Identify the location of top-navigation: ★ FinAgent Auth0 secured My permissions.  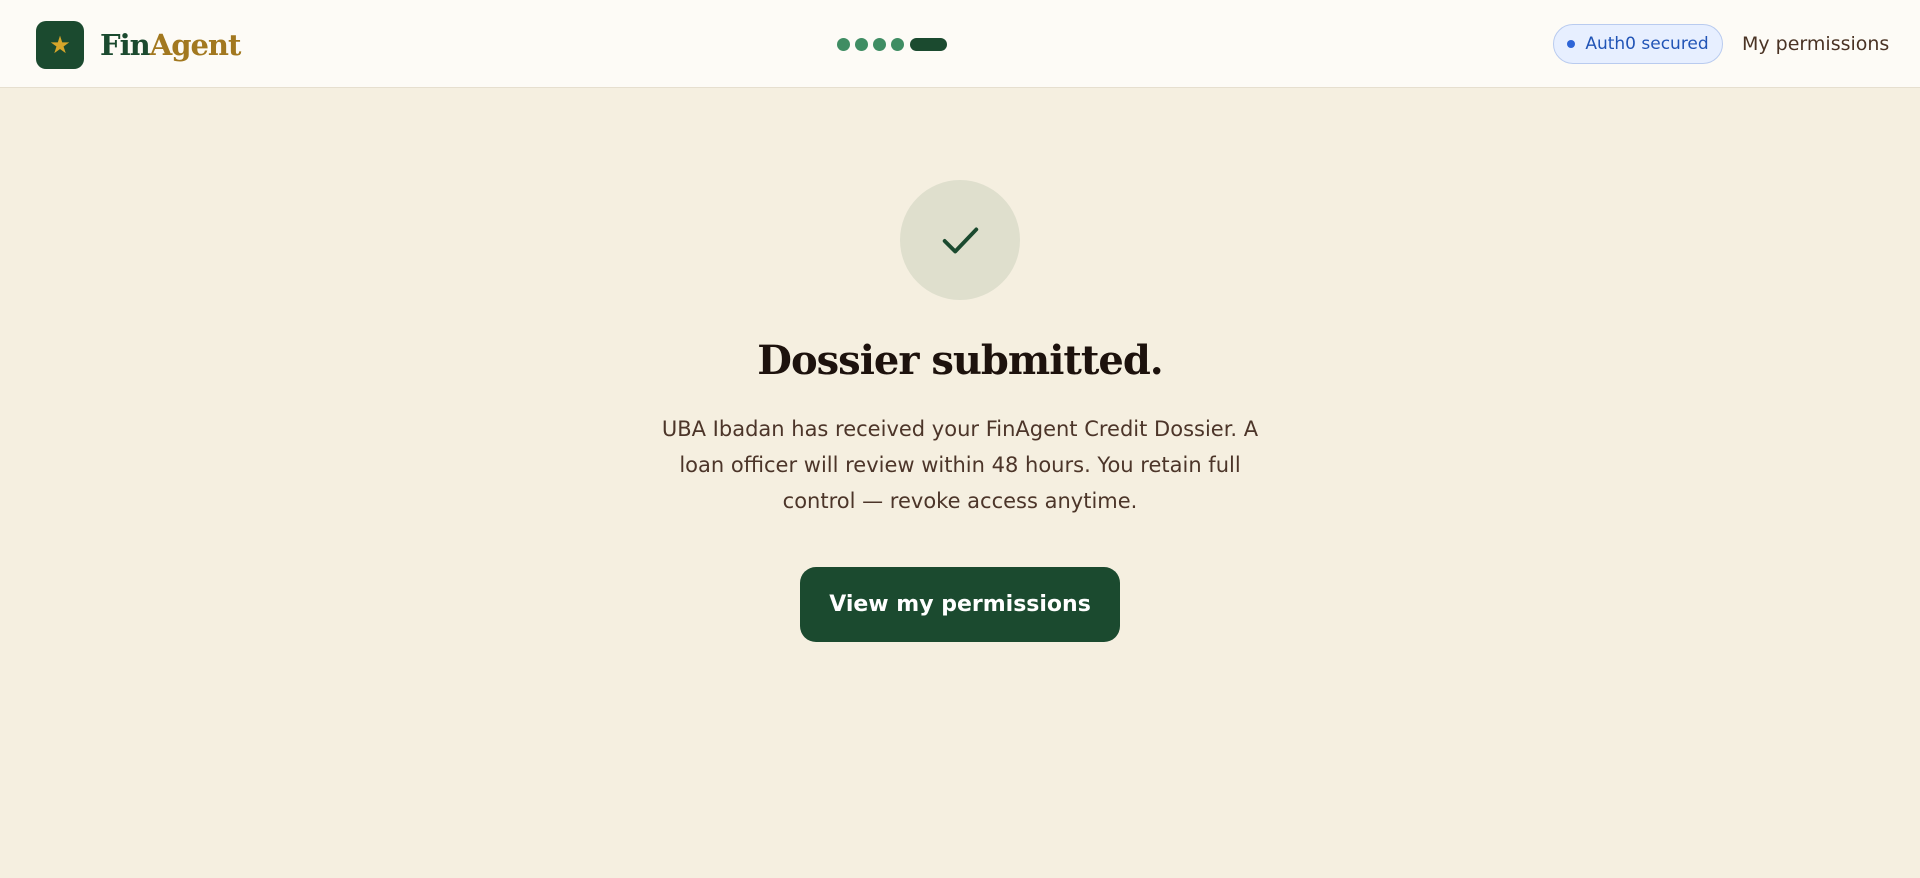
(960, 44).